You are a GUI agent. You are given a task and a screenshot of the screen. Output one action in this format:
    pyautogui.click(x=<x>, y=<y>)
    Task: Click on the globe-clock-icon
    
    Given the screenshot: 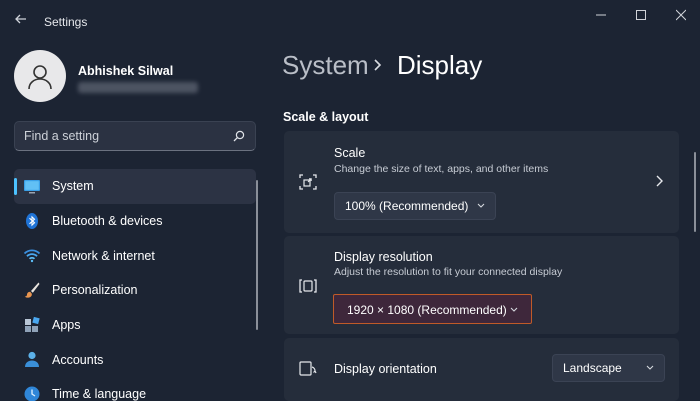 What is the action you would take?
    pyautogui.click(x=32, y=393)
    